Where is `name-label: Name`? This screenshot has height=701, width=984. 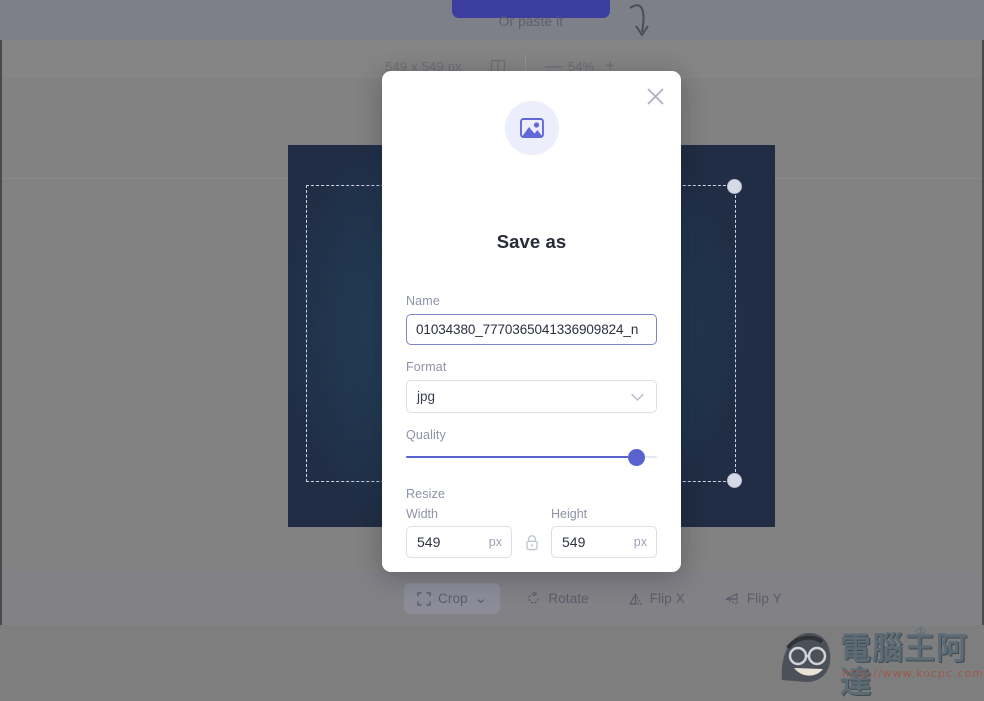 name-label: Name is located at coordinates (423, 301).